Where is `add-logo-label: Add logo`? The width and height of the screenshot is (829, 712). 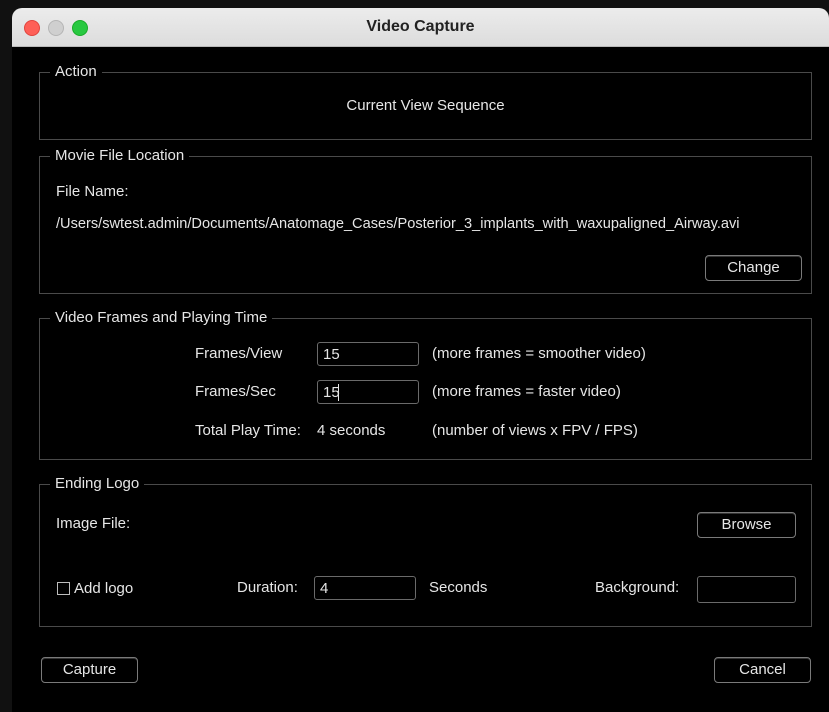
add-logo-label: Add logo is located at coordinates (104, 588).